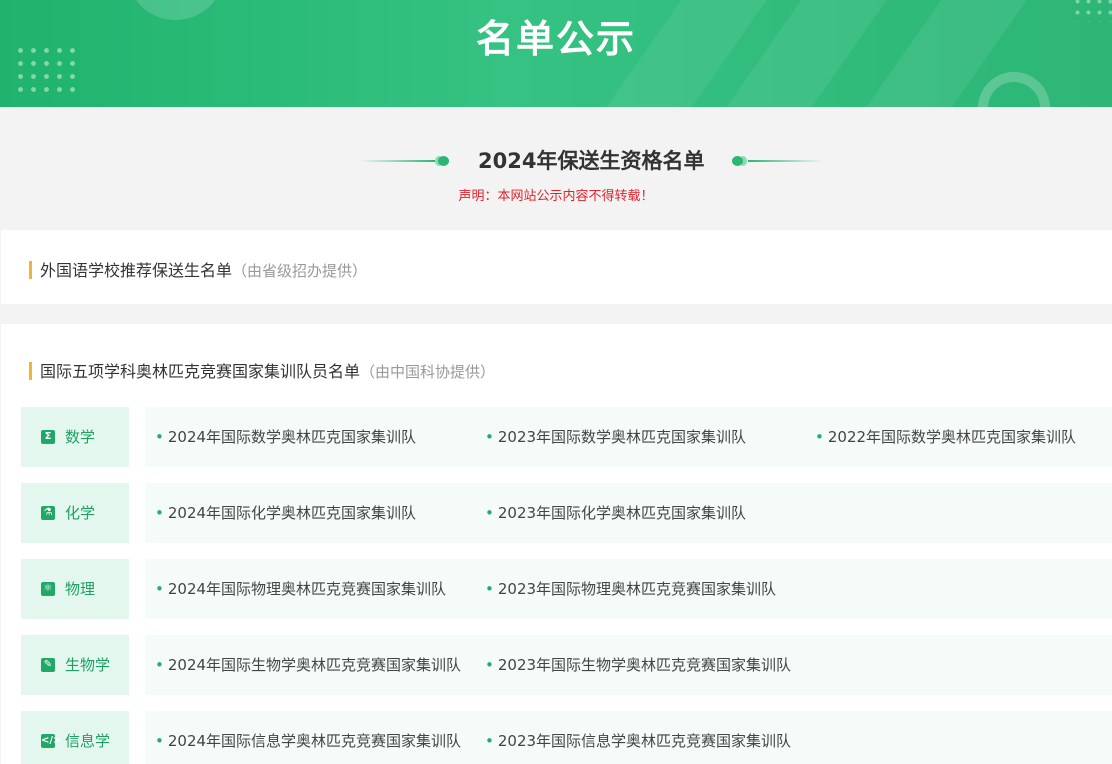  Describe the element at coordinates (300, 271) in the screenshot. I see `foreign-school-source: （由省级招办提供）` at that location.